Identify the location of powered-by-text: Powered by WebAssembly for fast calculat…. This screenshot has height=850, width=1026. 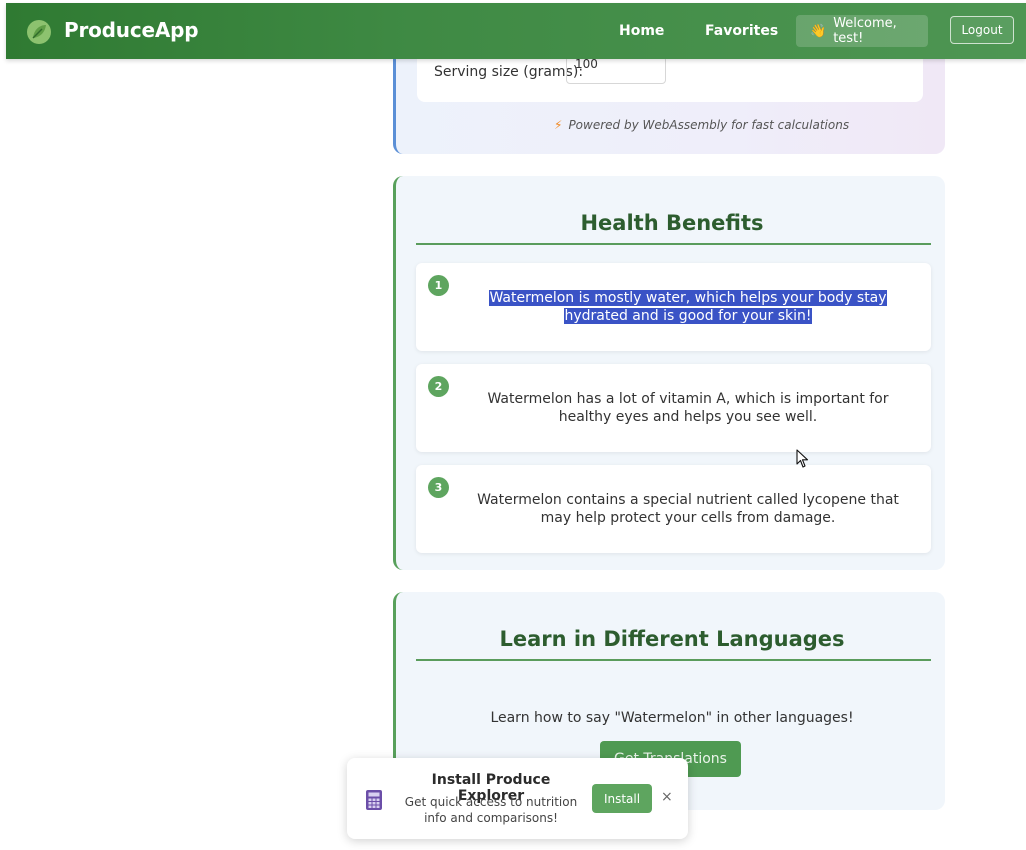
(709, 125).